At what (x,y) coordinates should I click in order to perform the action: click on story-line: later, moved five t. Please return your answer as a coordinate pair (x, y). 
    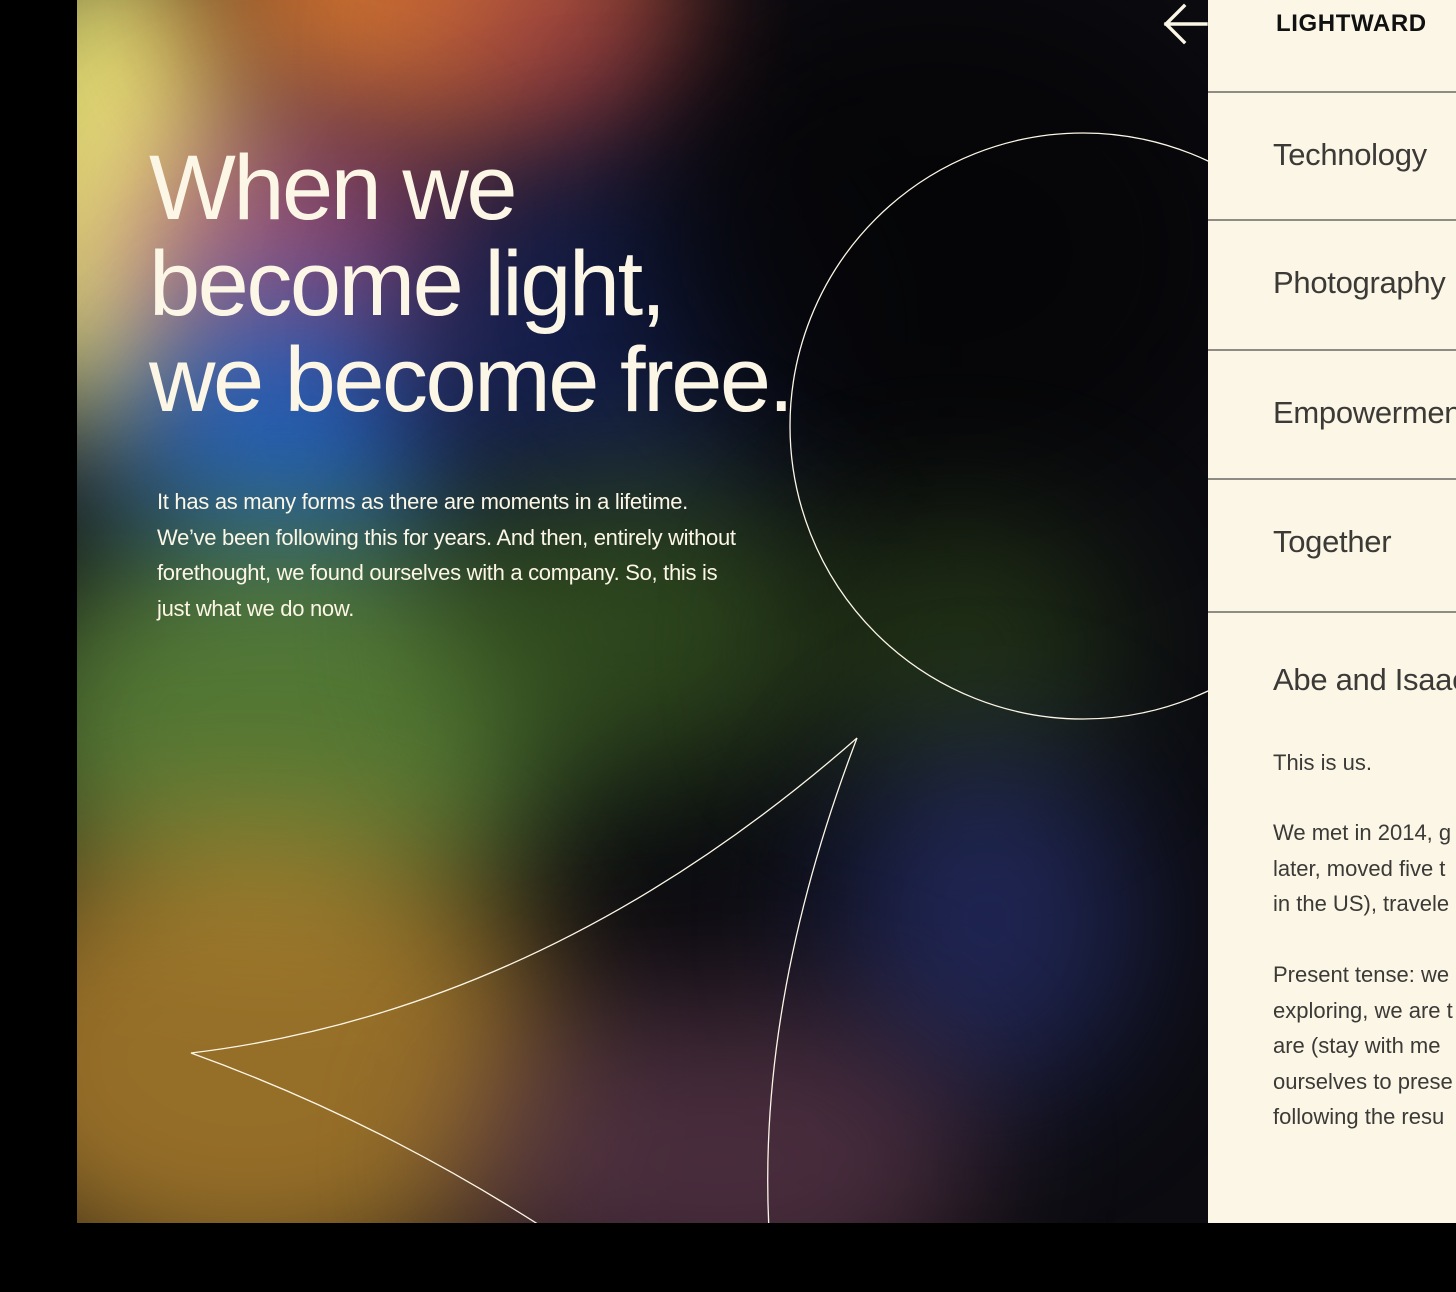
    Looking at the image, I should click on (1359, 868).